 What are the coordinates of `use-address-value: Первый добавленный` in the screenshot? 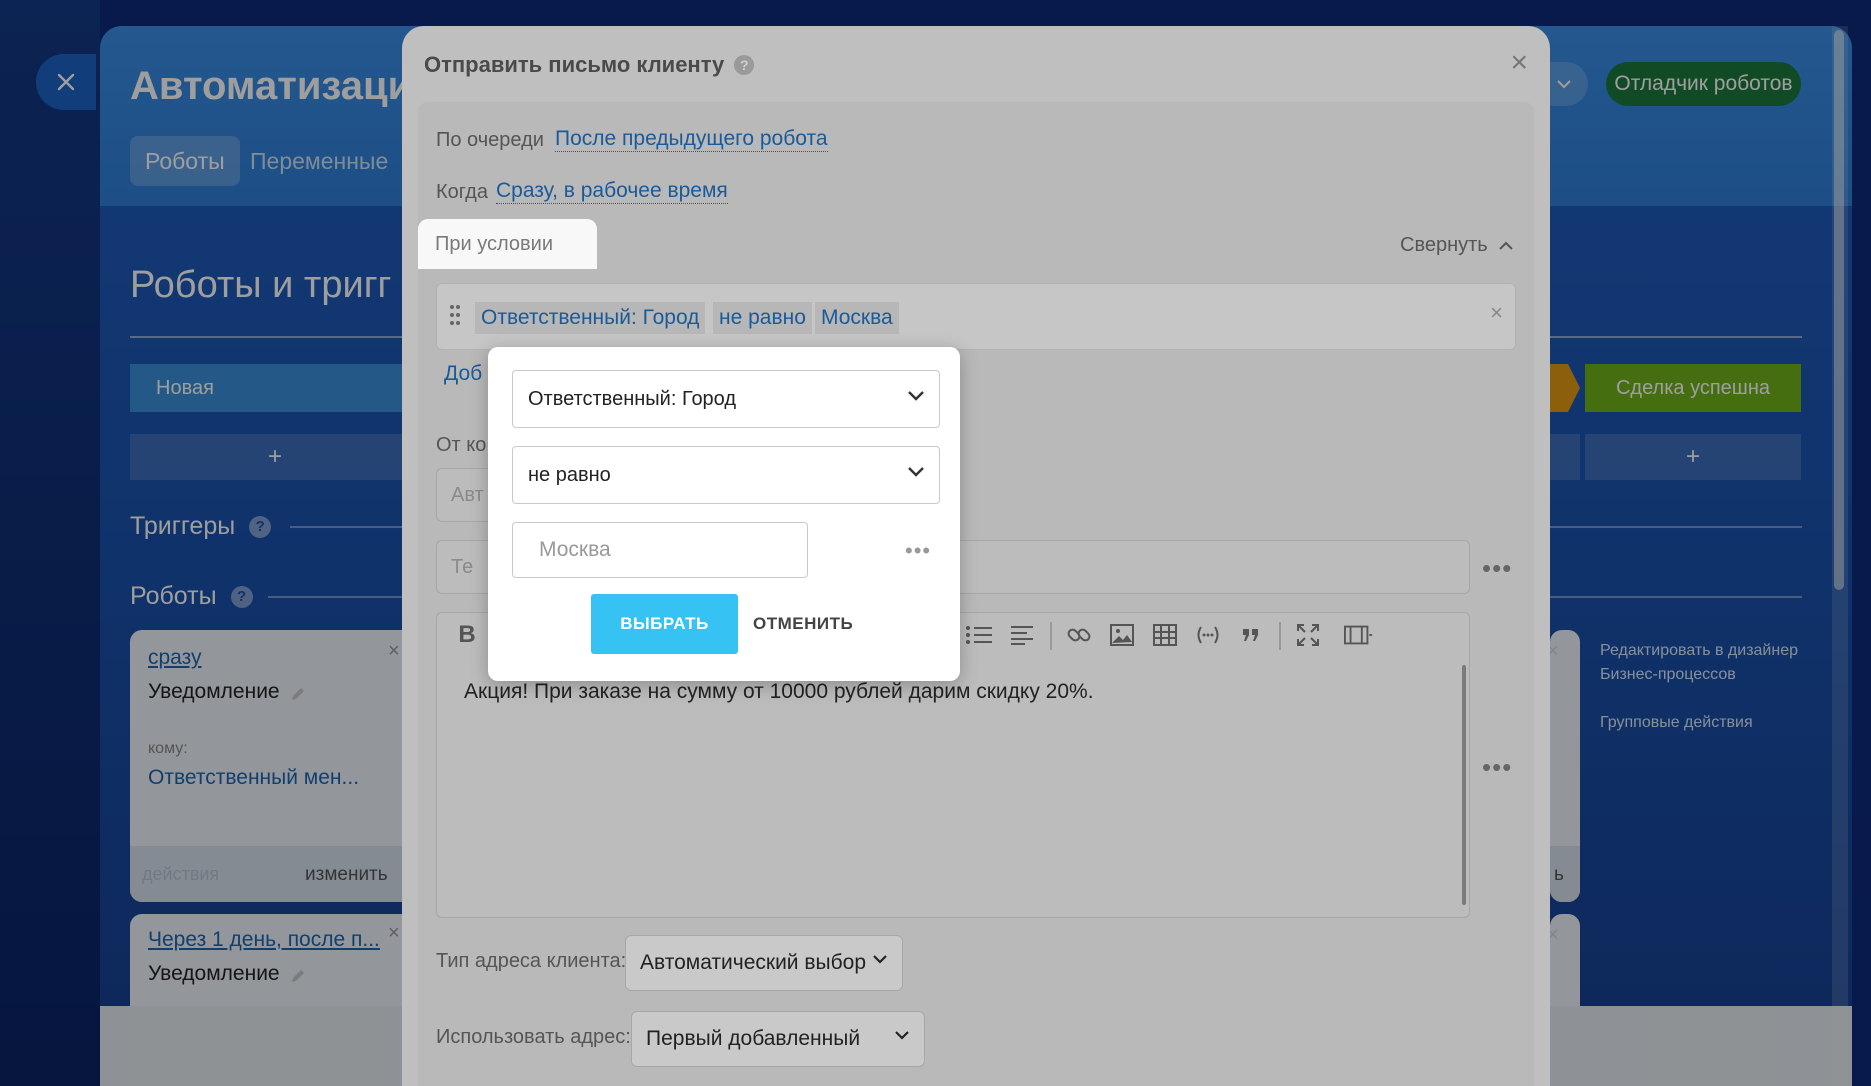 It's located at (753, 1038).